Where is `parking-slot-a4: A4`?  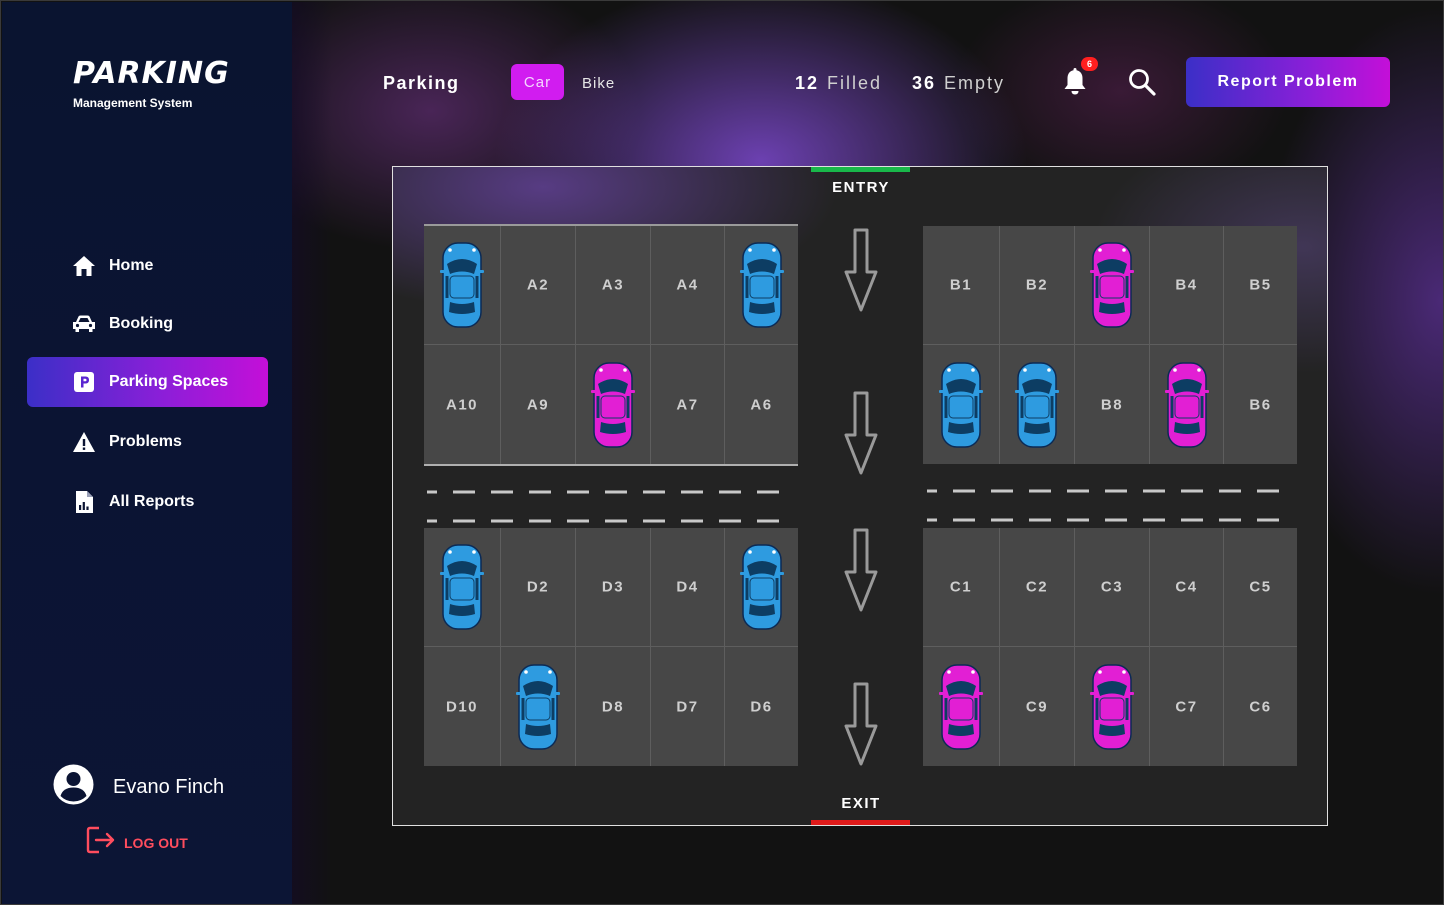 parking-slot-a4: A4 is located at coordinates (688, 285).